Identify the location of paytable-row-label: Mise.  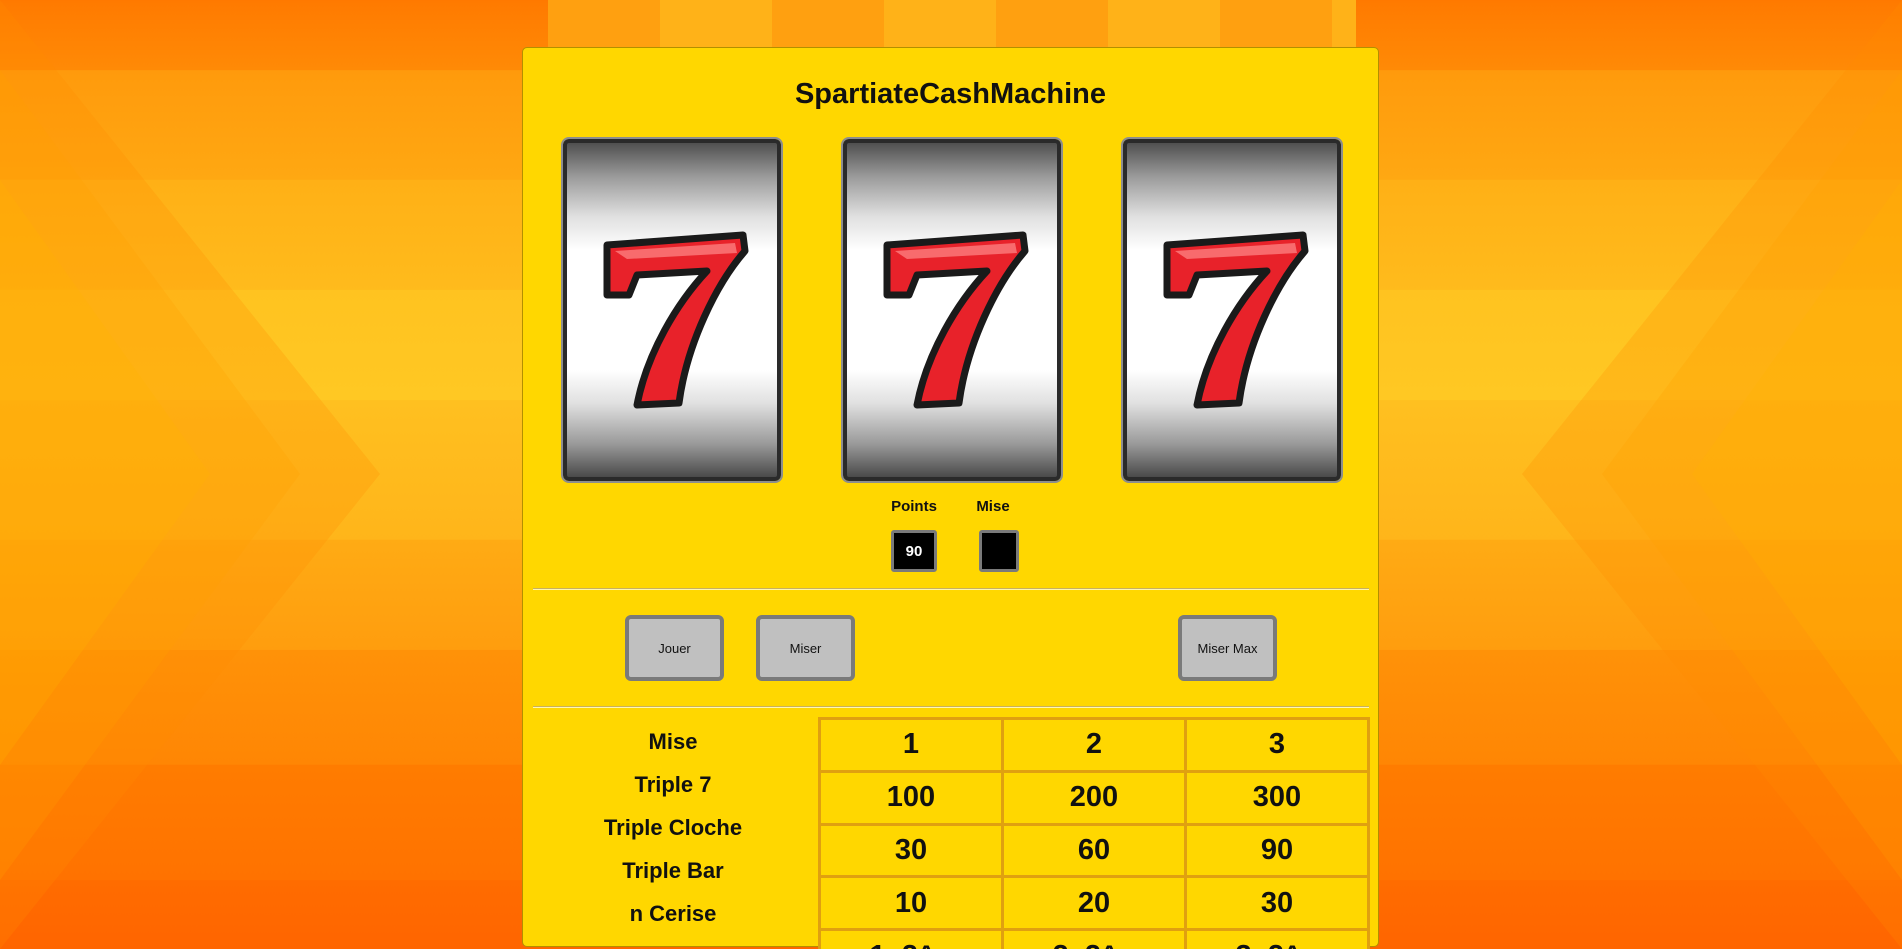
(673, 741).